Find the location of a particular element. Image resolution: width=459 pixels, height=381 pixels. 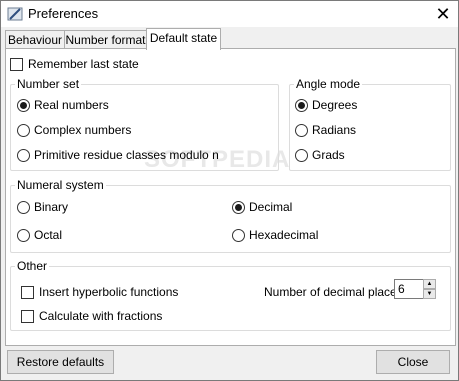

radio-label: Decimal is located at coordinates (271, 207).